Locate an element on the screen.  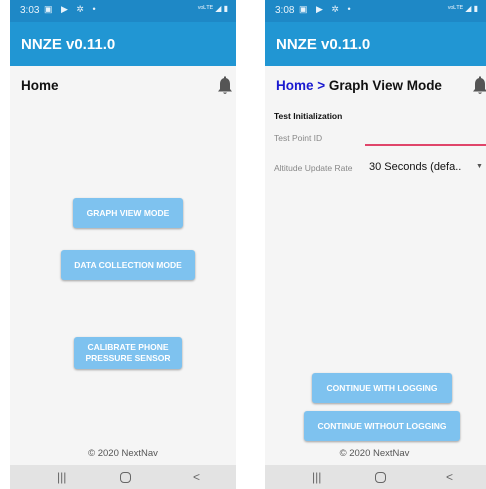
status-bar: 3:03 ▣ ▶ ✲ • ᵛᵒᴸᵀᴱ ◢ ▮ is located at coordinates (123, 11).